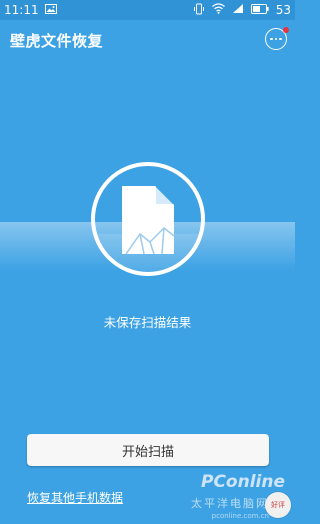 This screenshot has height=524, width=320. What do you see at coordinates (238, 10) in the screenshot?
I see `signal-icon` at bounding box center [238, 10].